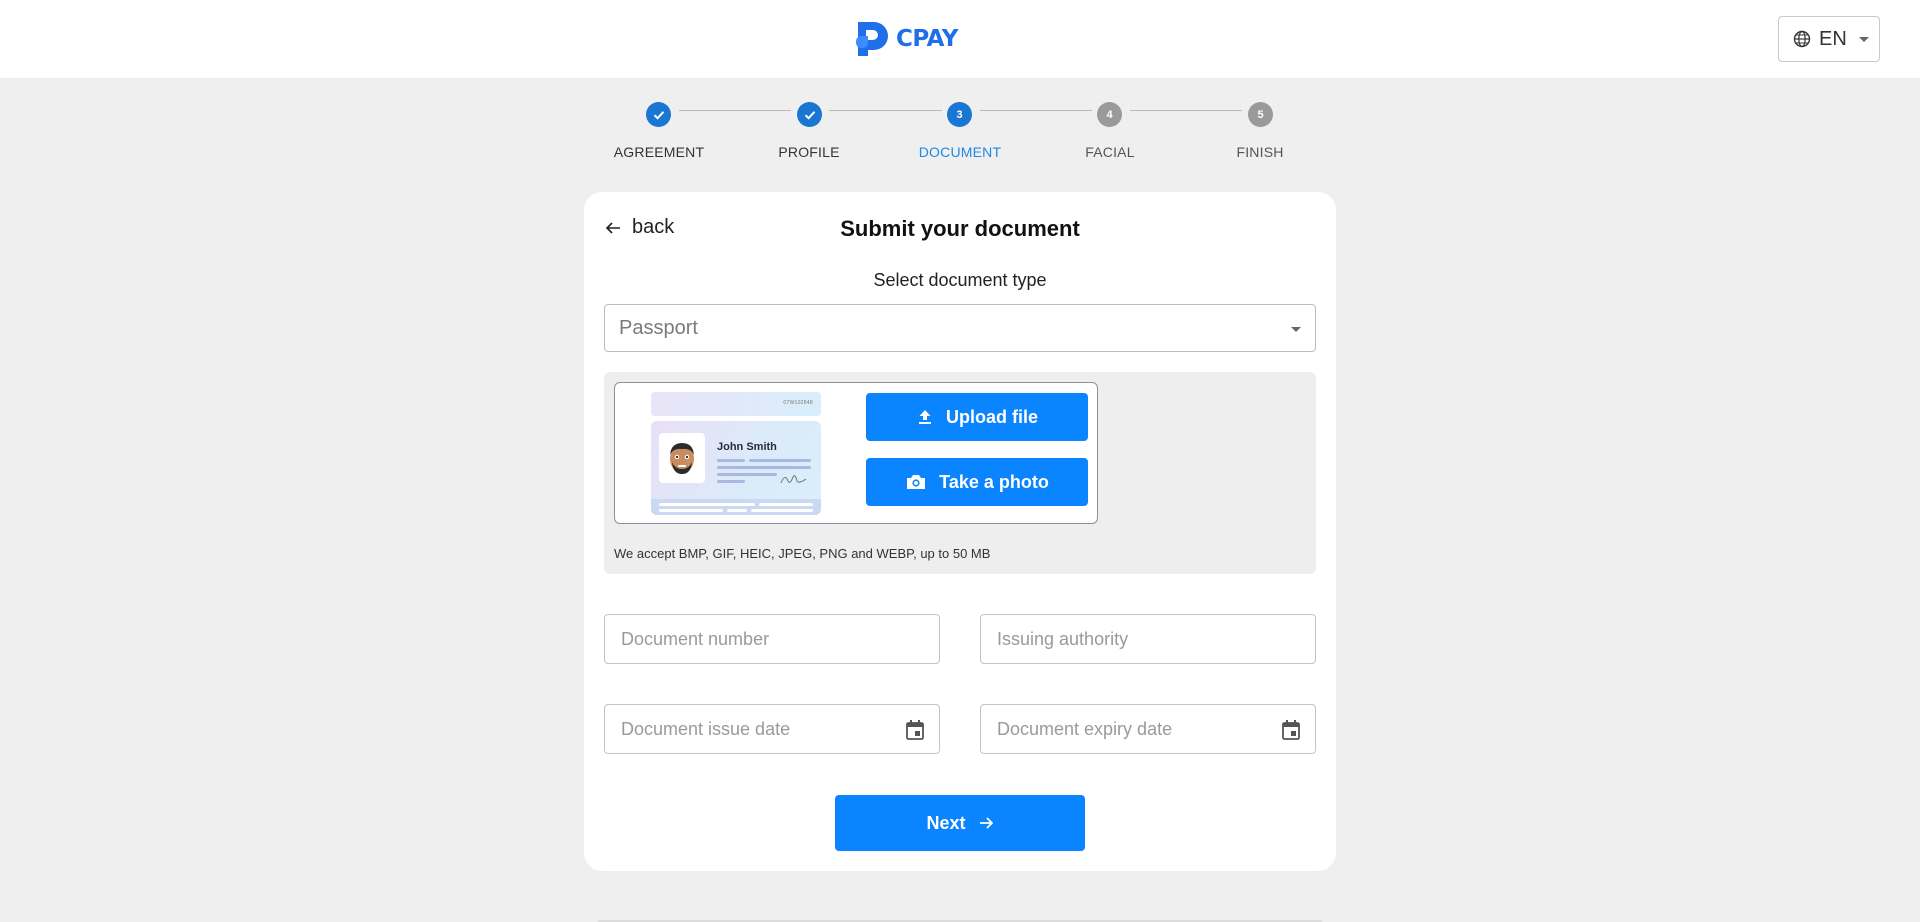 This screenshot has width=1920, height=922. I want to click on cpay-logo-icon, so click(872, 39).